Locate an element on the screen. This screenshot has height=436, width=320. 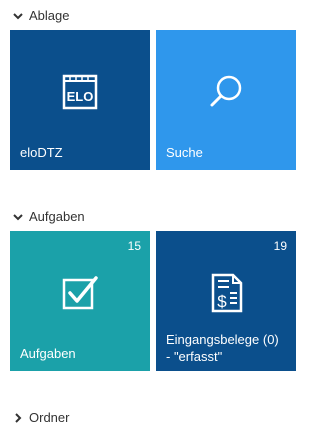
svg-text: ELO is located at coordinates (80, 96).